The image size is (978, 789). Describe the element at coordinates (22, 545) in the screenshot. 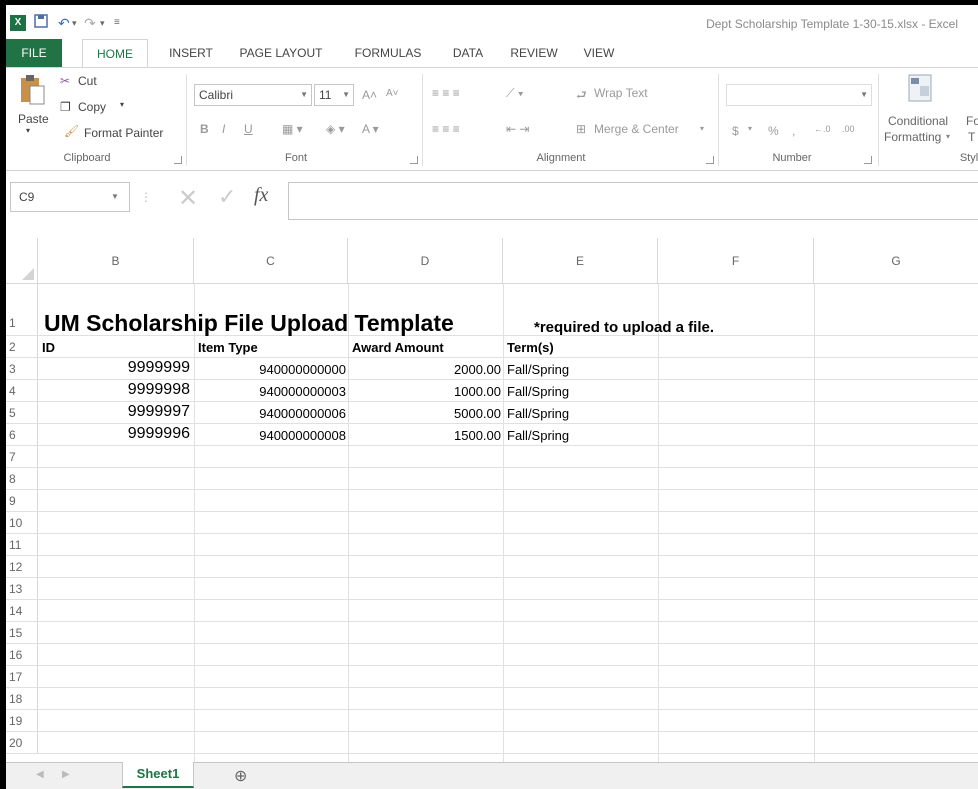

I see `row-header: 11` at that location.